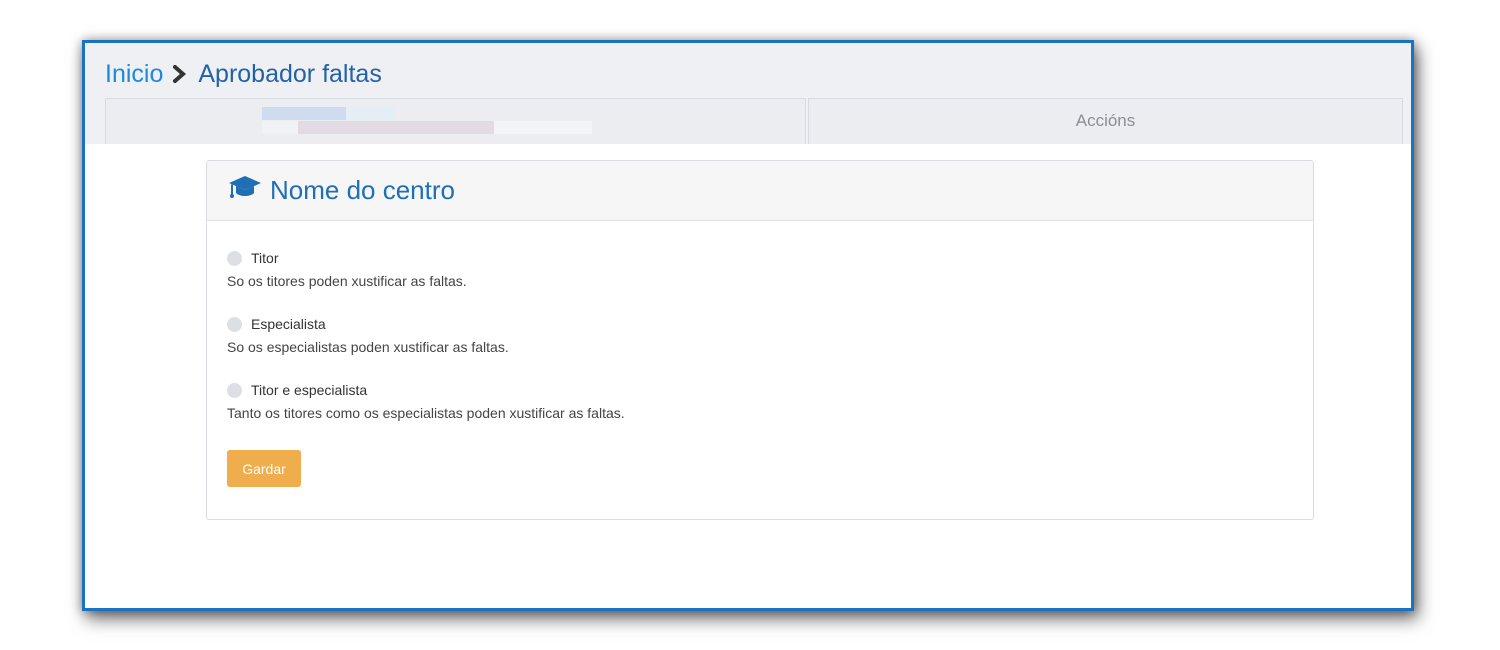 This screenshot has width=1500, height=650. What do you see at coordinates (362, 190) in the screenshot?
I see `panel-title: Nome do centro` at bounding box center [362, 190].